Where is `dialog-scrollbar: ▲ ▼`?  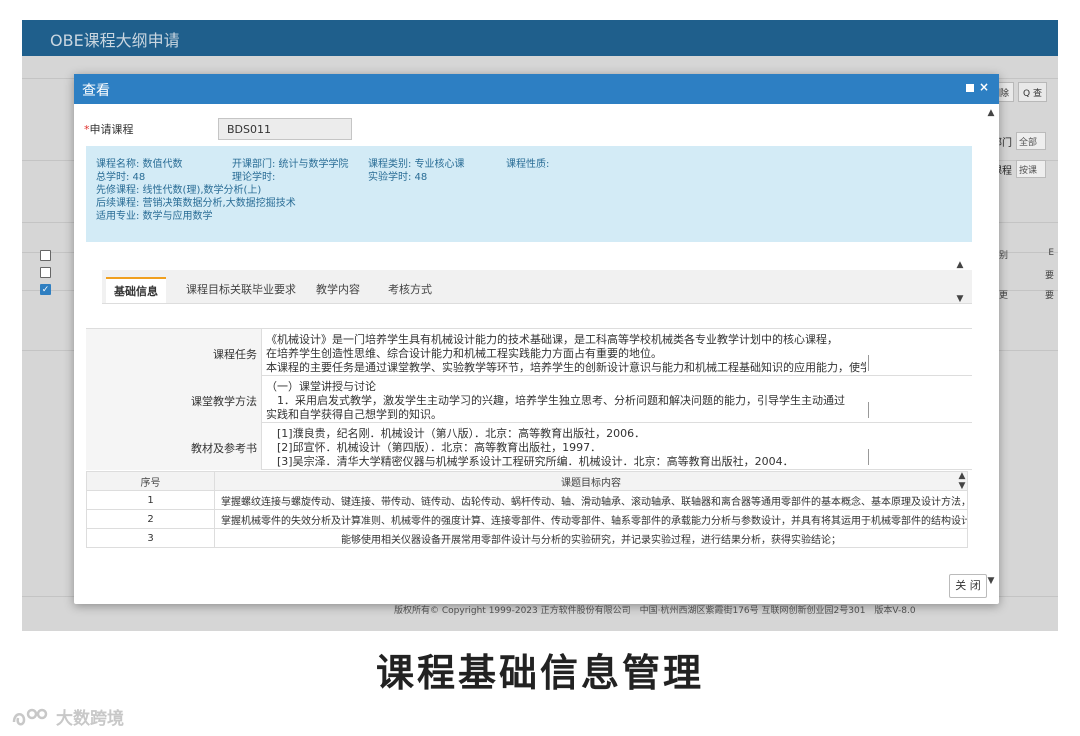 dialog-scrollbar: ▲ ▼ is located at coordinates (991, 349).